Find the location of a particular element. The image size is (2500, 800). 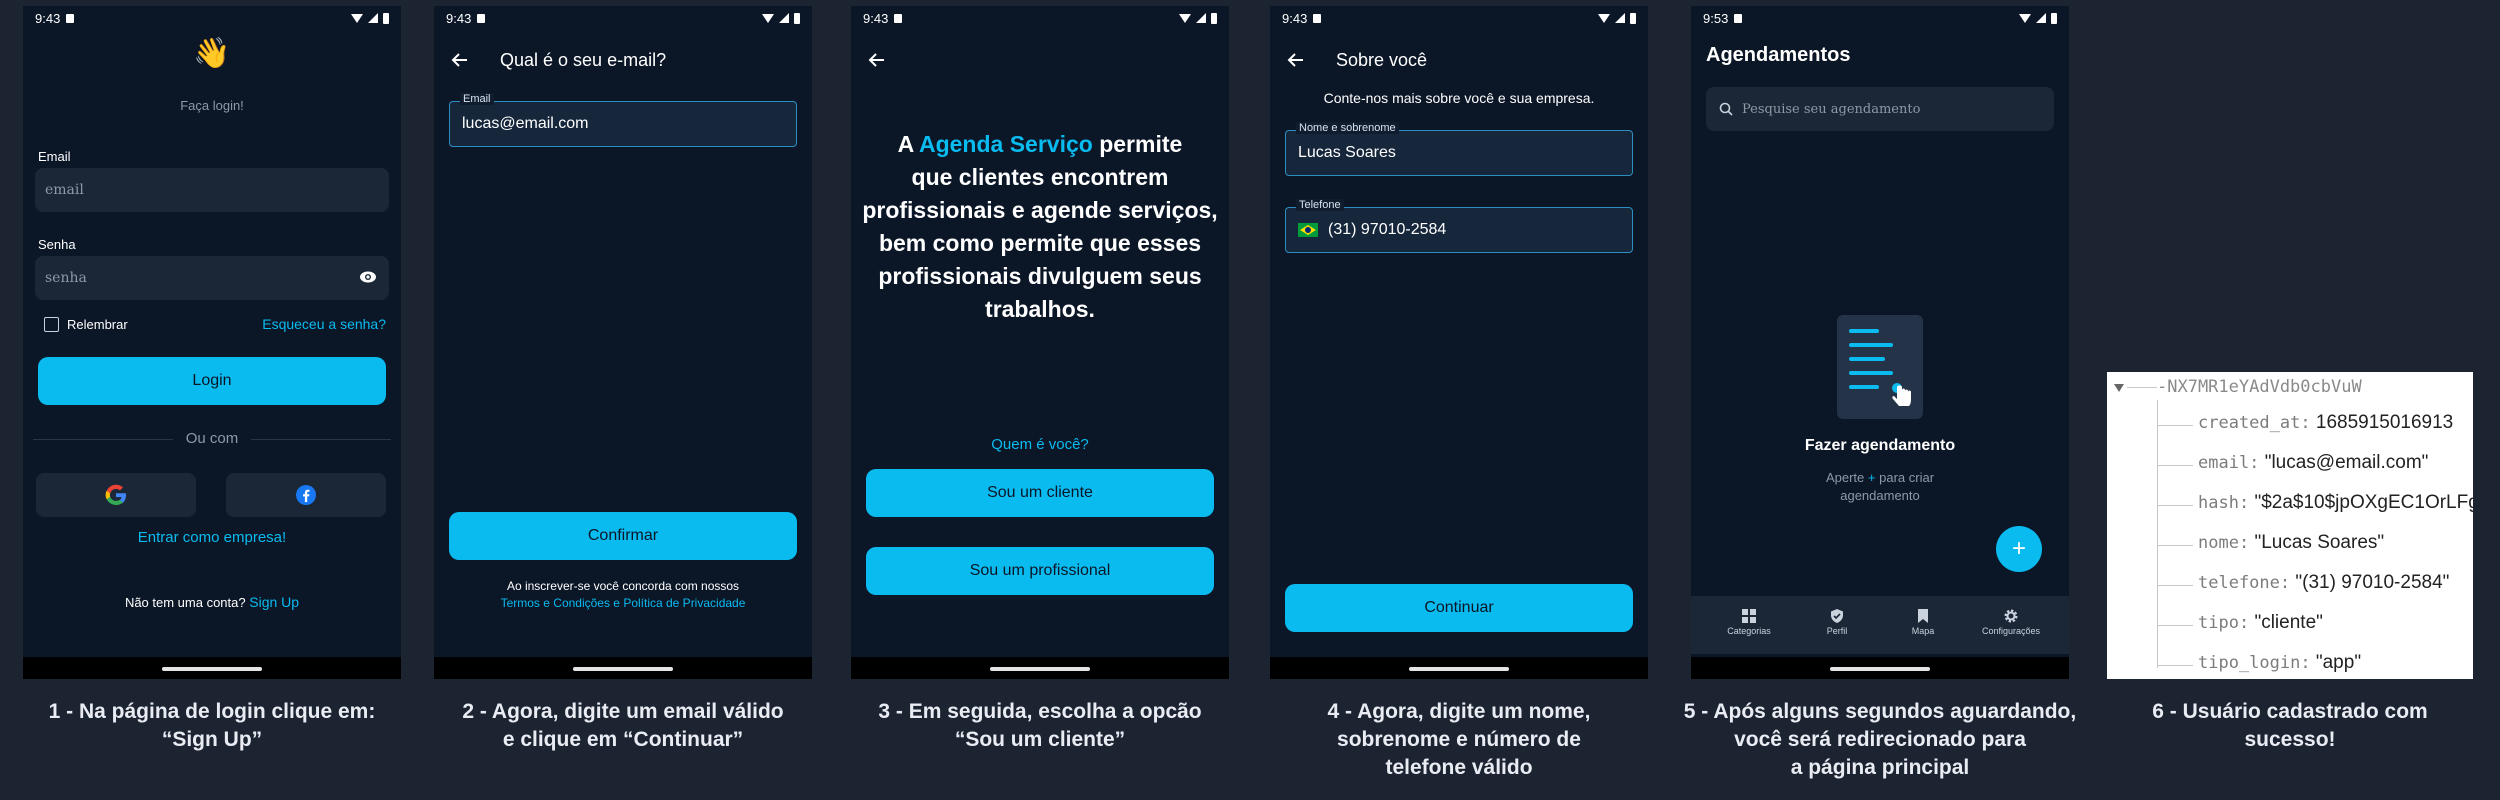

eye-icon is located at coordinates (368, 277).